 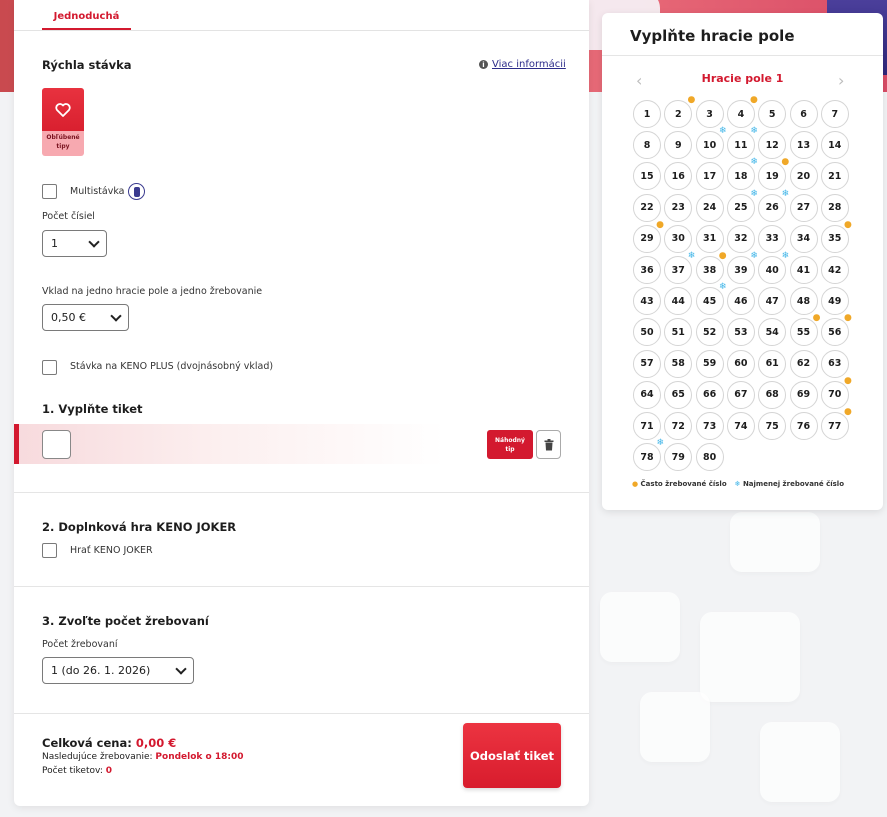 What do you see at coordinates (63, 122) in the screenshot?
I see `favourite-tips-button: Obľúbené tipy` at bounding box center [63, 122].